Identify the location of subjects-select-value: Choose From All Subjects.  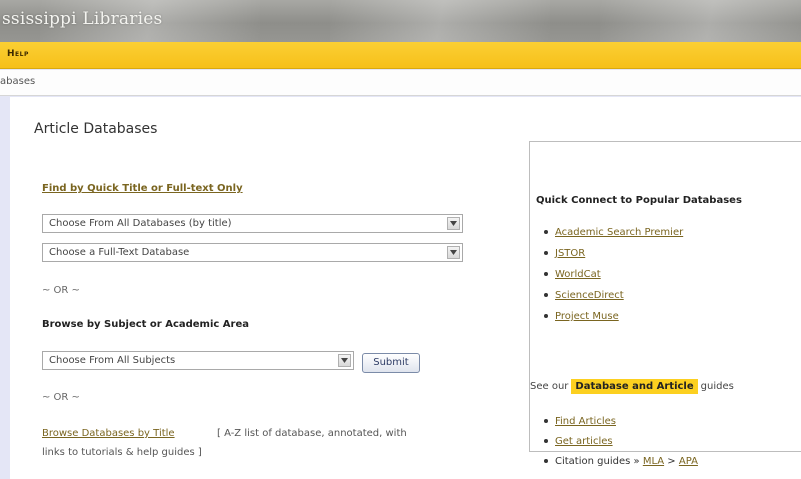
(112, 360).